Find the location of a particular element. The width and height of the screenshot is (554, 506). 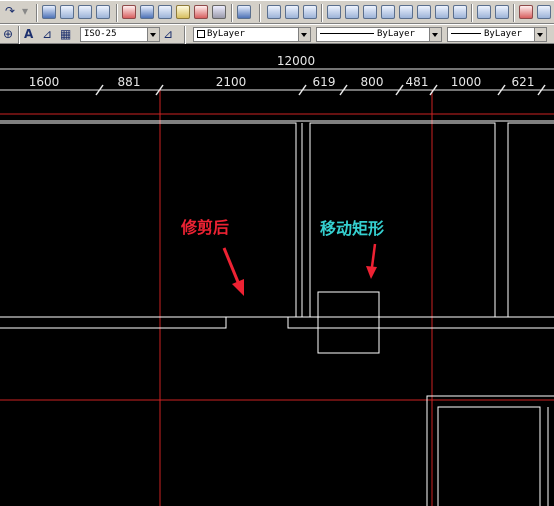

view-sw-iso-icon is located at coordinates (442, 12).